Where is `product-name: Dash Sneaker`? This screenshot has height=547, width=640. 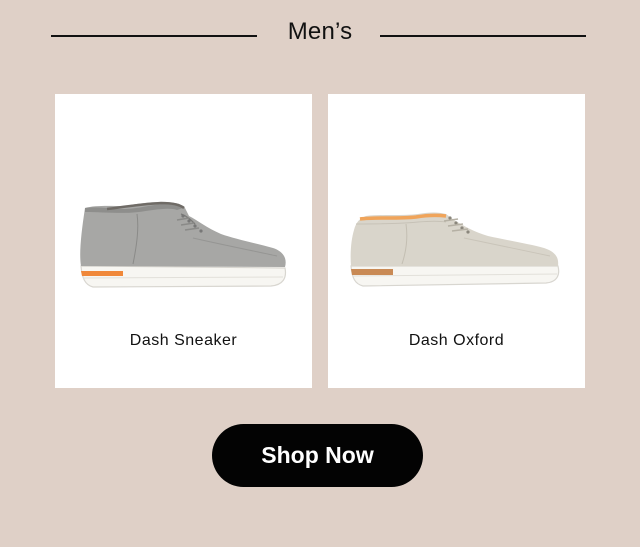 product-name: Dash Sneaker is located at coordinates (183, 341).